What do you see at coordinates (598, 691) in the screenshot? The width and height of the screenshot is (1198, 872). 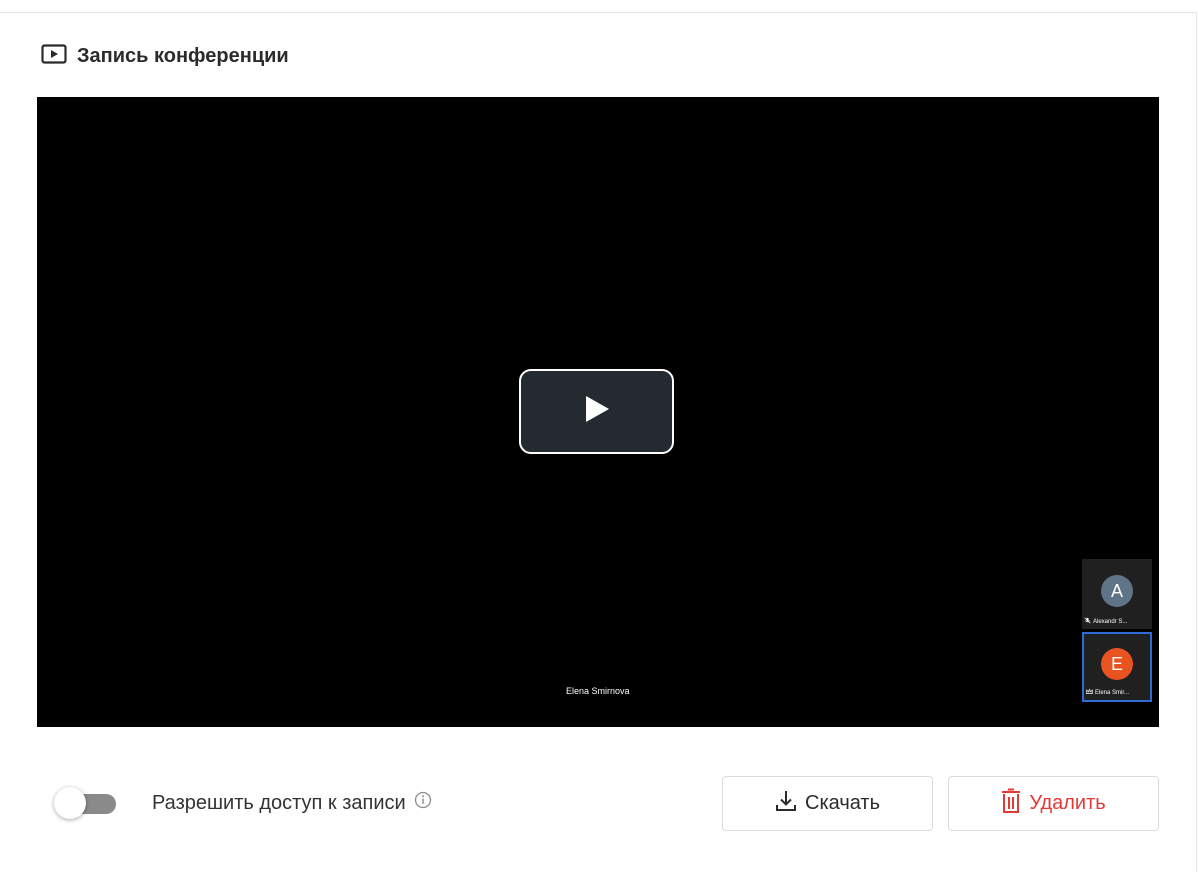 I see `speaker-name-label: Elena Smirnova` at bounding box center [598, 691].